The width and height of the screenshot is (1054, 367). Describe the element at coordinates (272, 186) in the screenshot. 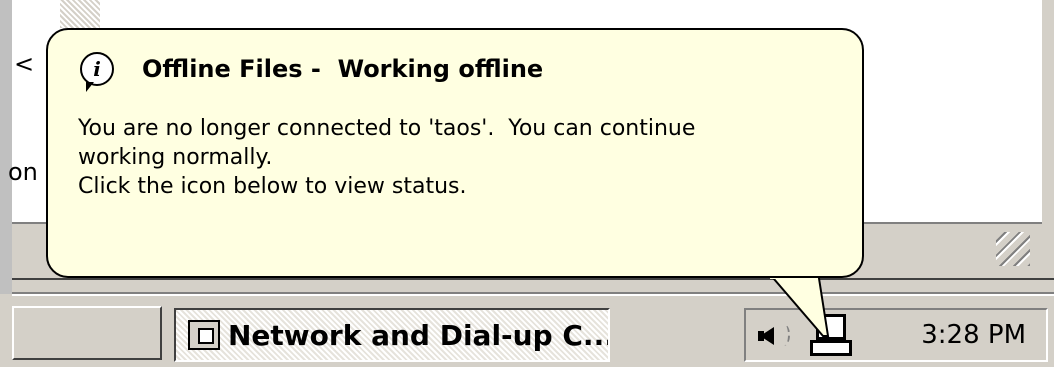

I see `balloon-message-line: Click the icon below to view status.` at that location.